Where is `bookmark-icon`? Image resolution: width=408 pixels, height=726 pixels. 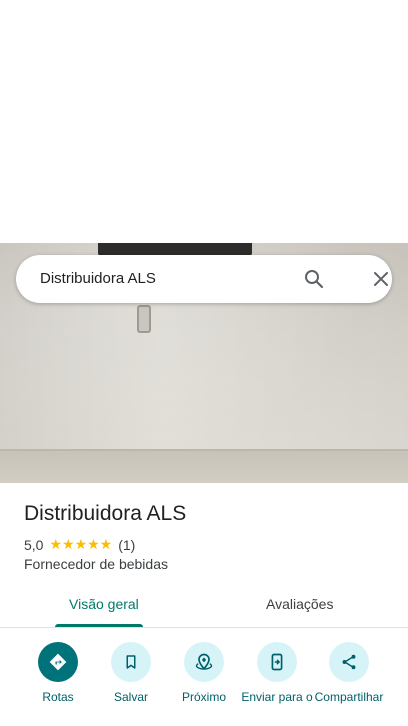
bookmark-icon is located at coordinates (131, 662).